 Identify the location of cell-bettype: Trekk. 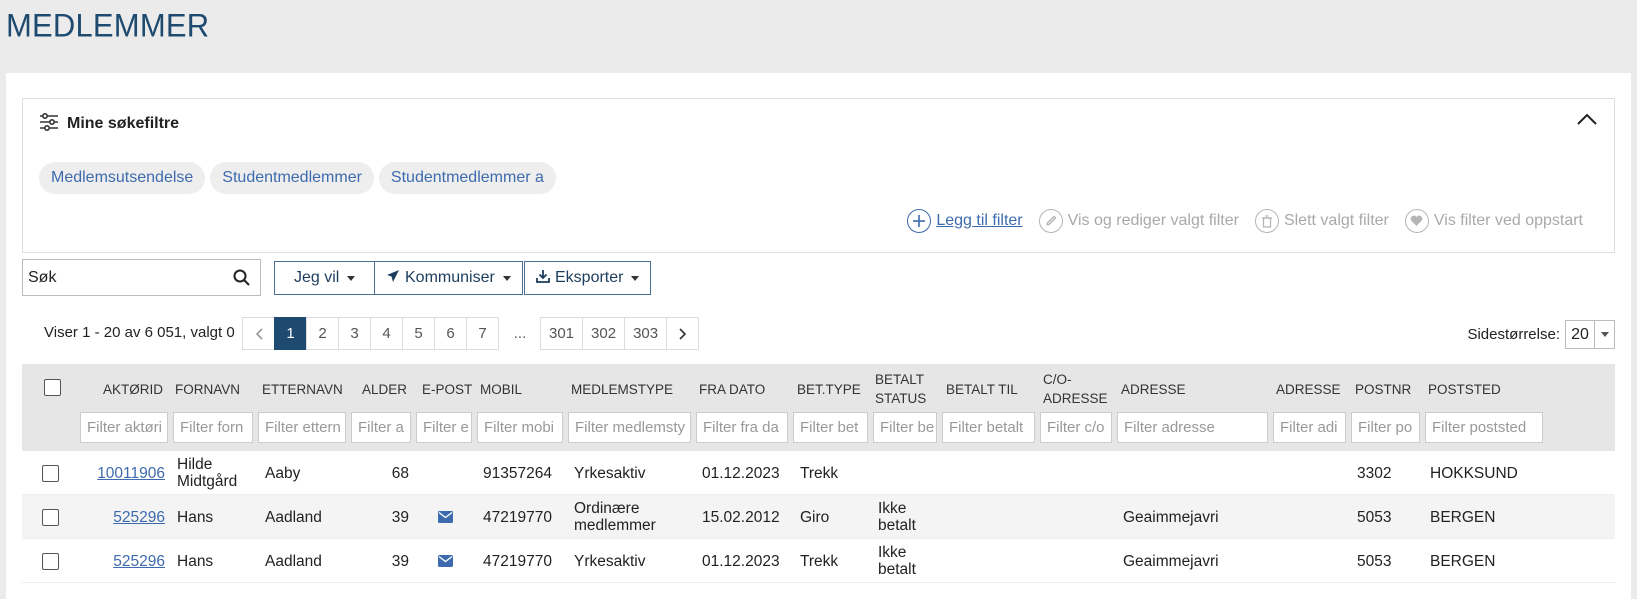
(819, 473).